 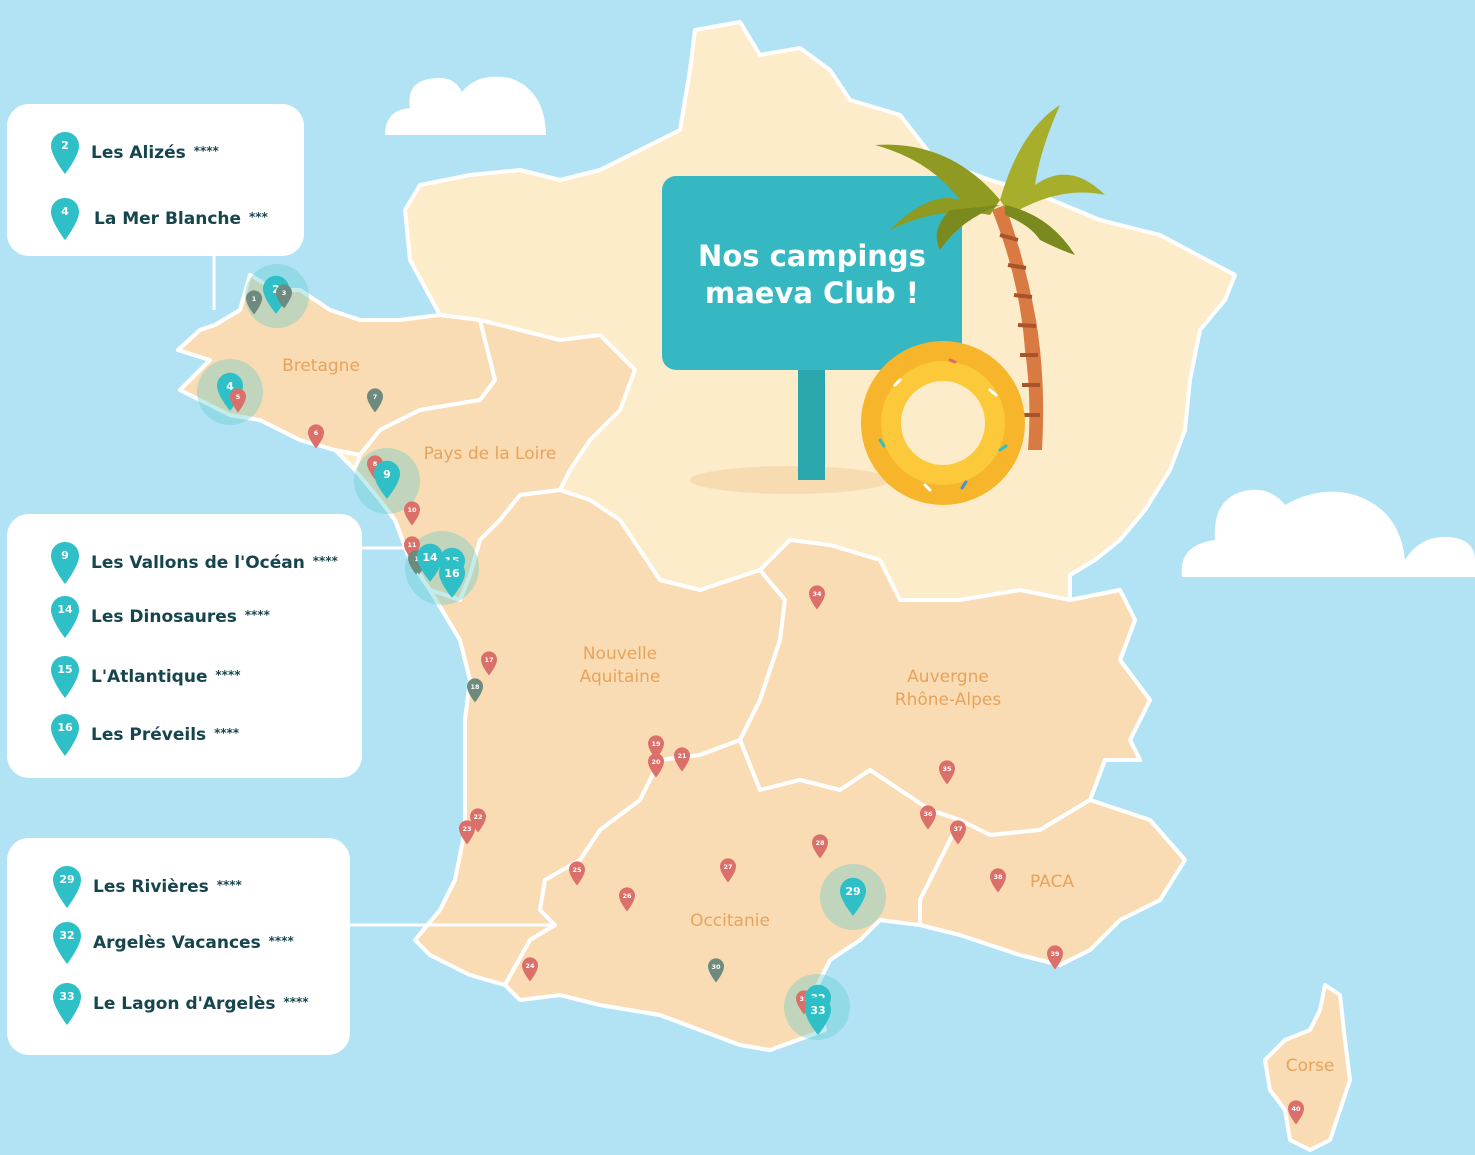 I want to click on legend-label: Les Vallons de l'Océan, so click(x=198, y=563).